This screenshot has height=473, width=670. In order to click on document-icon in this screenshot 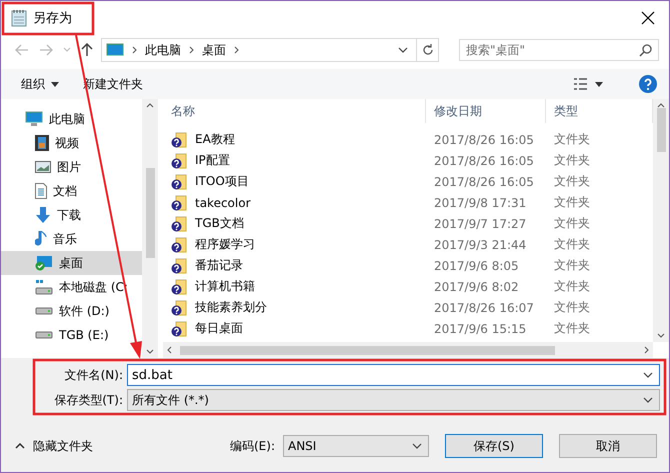, I will do `click(41, 191)`.